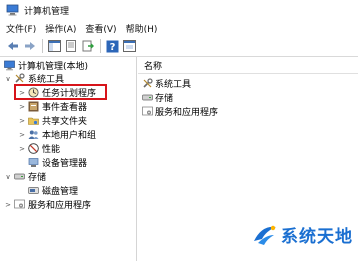  Describe the element at coordinates (265, 235) in the screenshot. I see `watermark-logo-icon` at that location.